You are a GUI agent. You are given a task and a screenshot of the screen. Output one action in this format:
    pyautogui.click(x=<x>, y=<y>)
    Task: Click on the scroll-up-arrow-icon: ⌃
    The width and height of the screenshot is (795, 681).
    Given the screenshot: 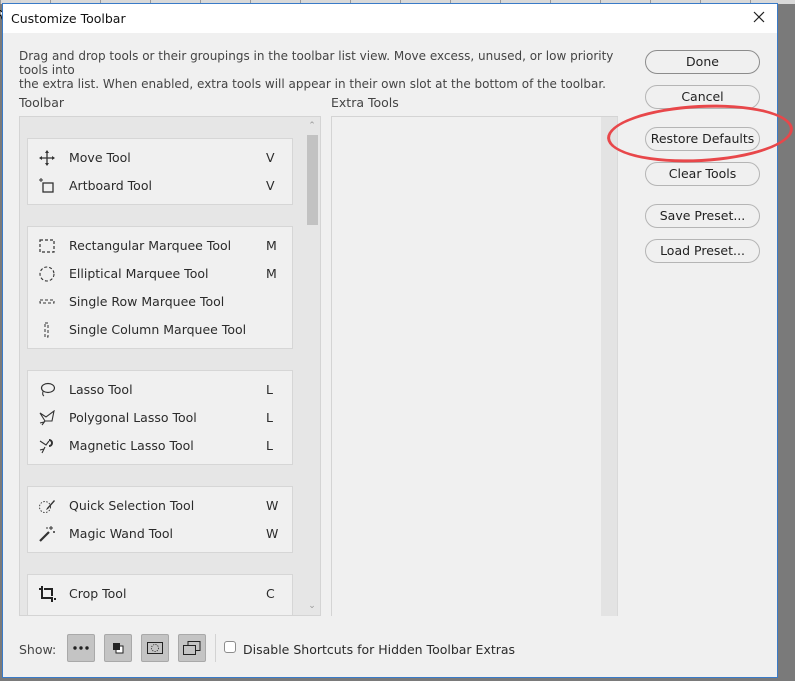 What is the action you would take?
    pyautogui.click(x=312, y=126)
    